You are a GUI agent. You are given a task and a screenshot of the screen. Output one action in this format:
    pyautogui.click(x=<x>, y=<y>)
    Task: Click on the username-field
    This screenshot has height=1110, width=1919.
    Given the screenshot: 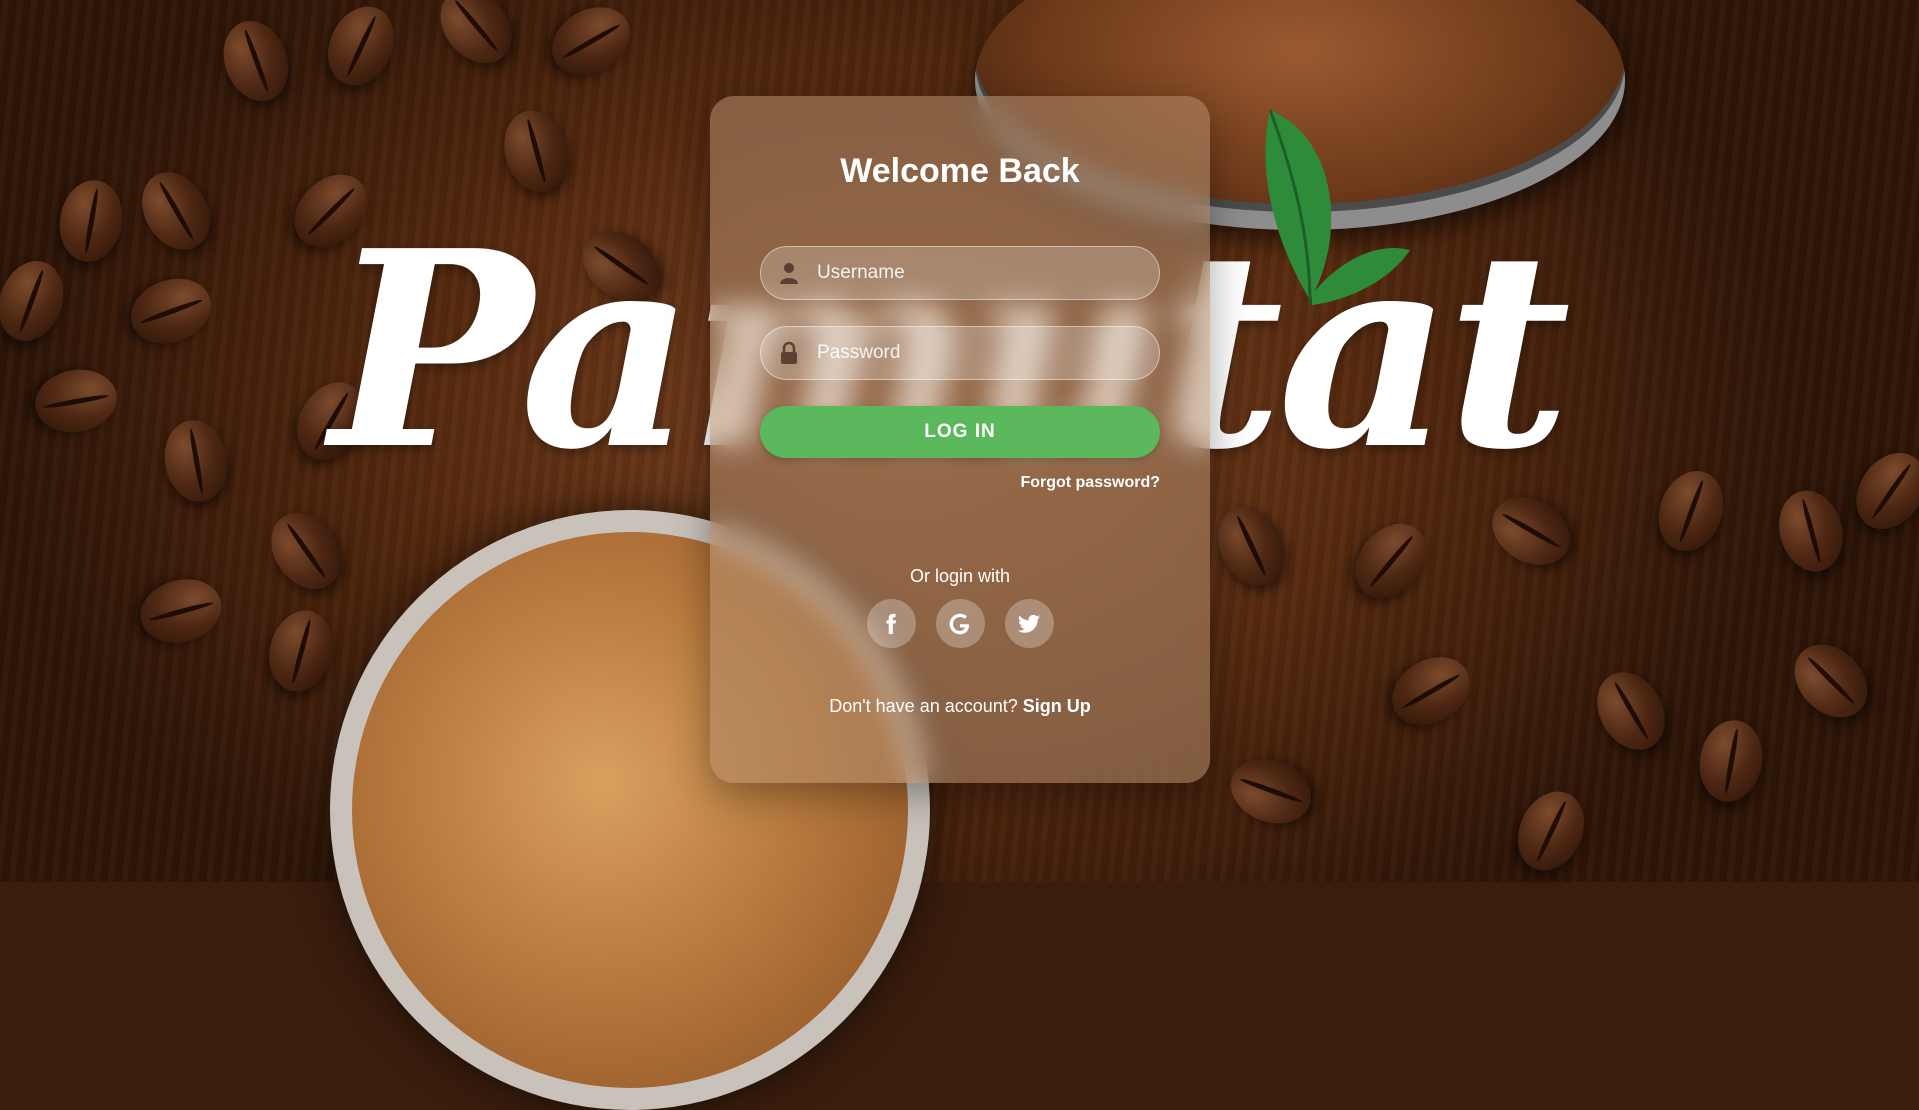 What is the action you would take?
    pyautogui.click(x=960, y=273)
    